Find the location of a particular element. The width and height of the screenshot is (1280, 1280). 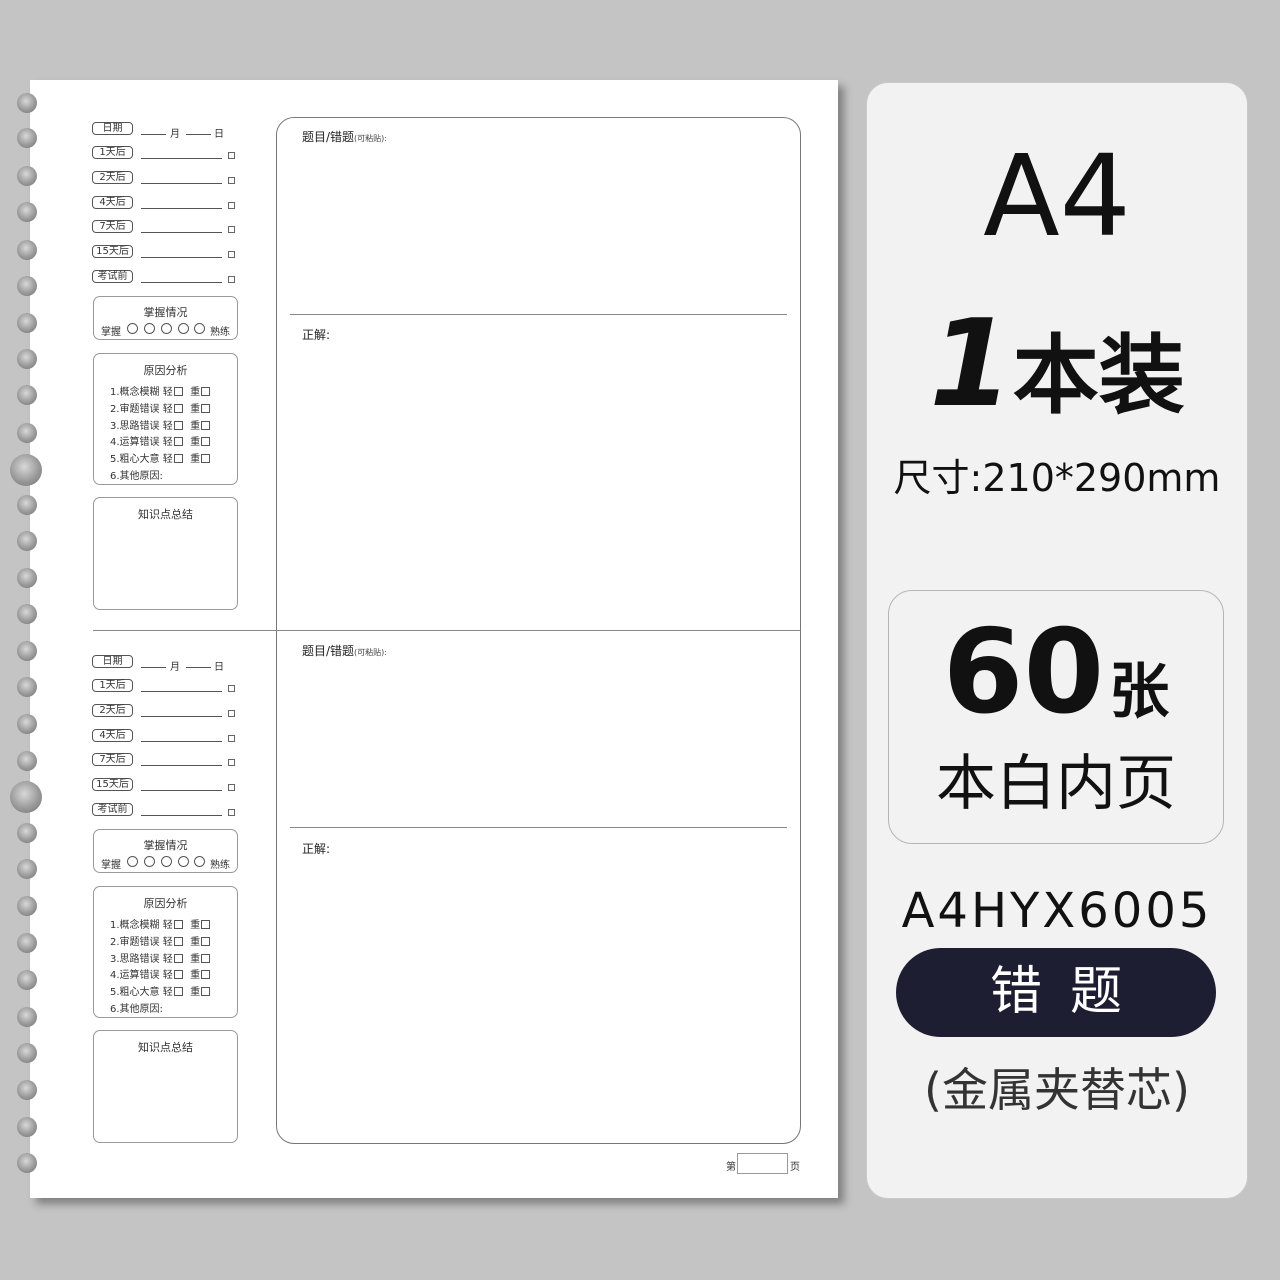

month-line is located at coordinates (153, 134).